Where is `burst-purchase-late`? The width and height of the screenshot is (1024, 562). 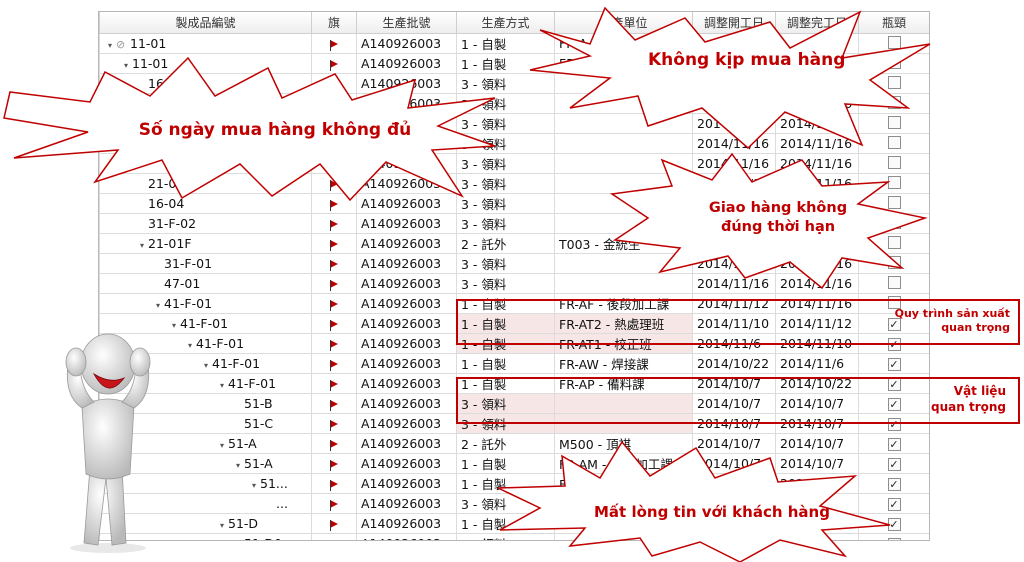
burst-purchase-late is located at coordinates (730, 78).